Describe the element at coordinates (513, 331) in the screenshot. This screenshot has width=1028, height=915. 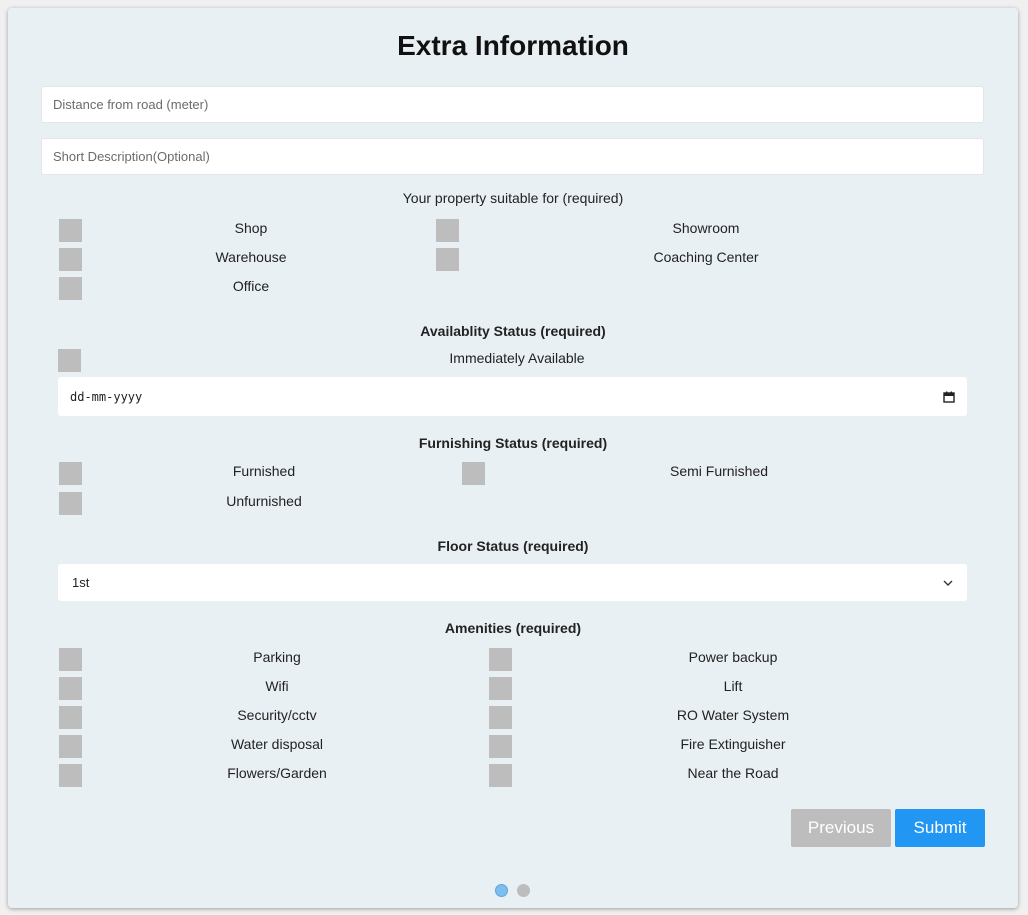
I see `availability-title: Availablity Status (required)` at that location.